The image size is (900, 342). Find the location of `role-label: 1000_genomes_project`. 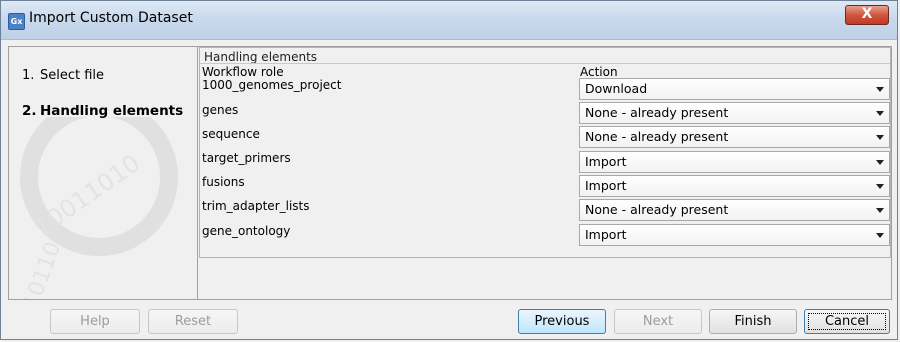

role-label: 1000_genomes_project is located at coordinates (272, 85).